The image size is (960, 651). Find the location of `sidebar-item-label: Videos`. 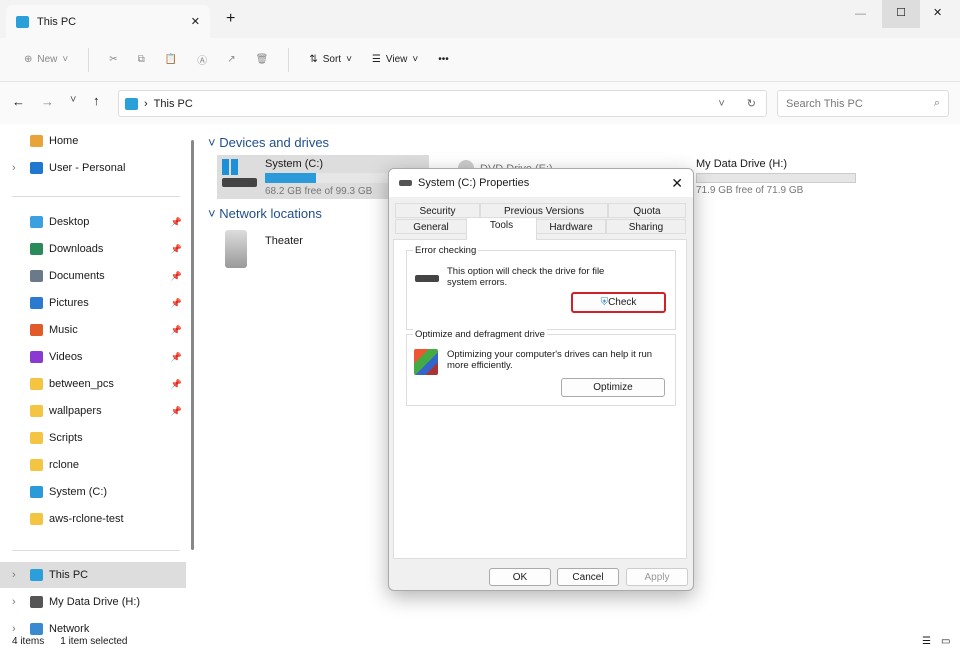

sidebar-item-label: Videos is located at coordinates (66, 357).